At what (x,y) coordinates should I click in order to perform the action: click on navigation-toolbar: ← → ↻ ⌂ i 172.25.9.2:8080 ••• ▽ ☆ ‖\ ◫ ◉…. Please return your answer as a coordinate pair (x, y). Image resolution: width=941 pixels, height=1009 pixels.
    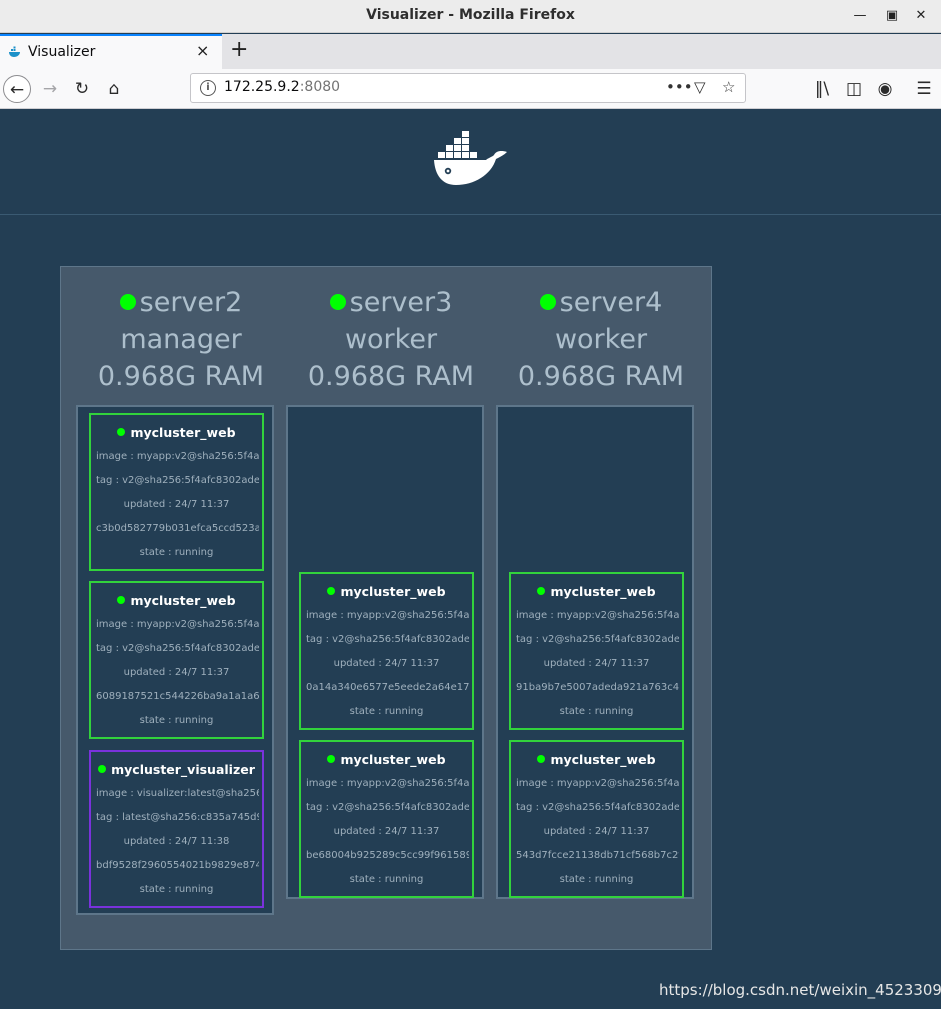
    Looking at the image, I should click on (470, 89).